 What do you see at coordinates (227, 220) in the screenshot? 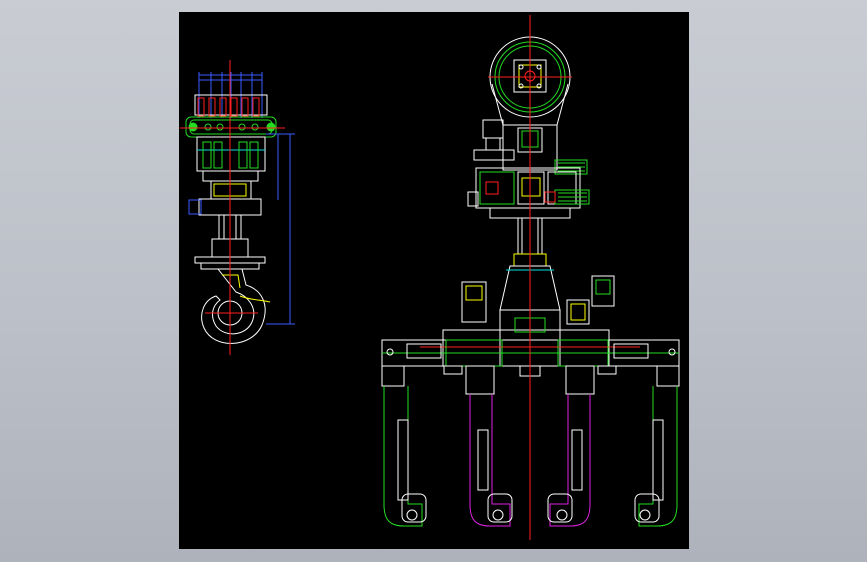
I see `crosshead` at bounding box center [227, 220].